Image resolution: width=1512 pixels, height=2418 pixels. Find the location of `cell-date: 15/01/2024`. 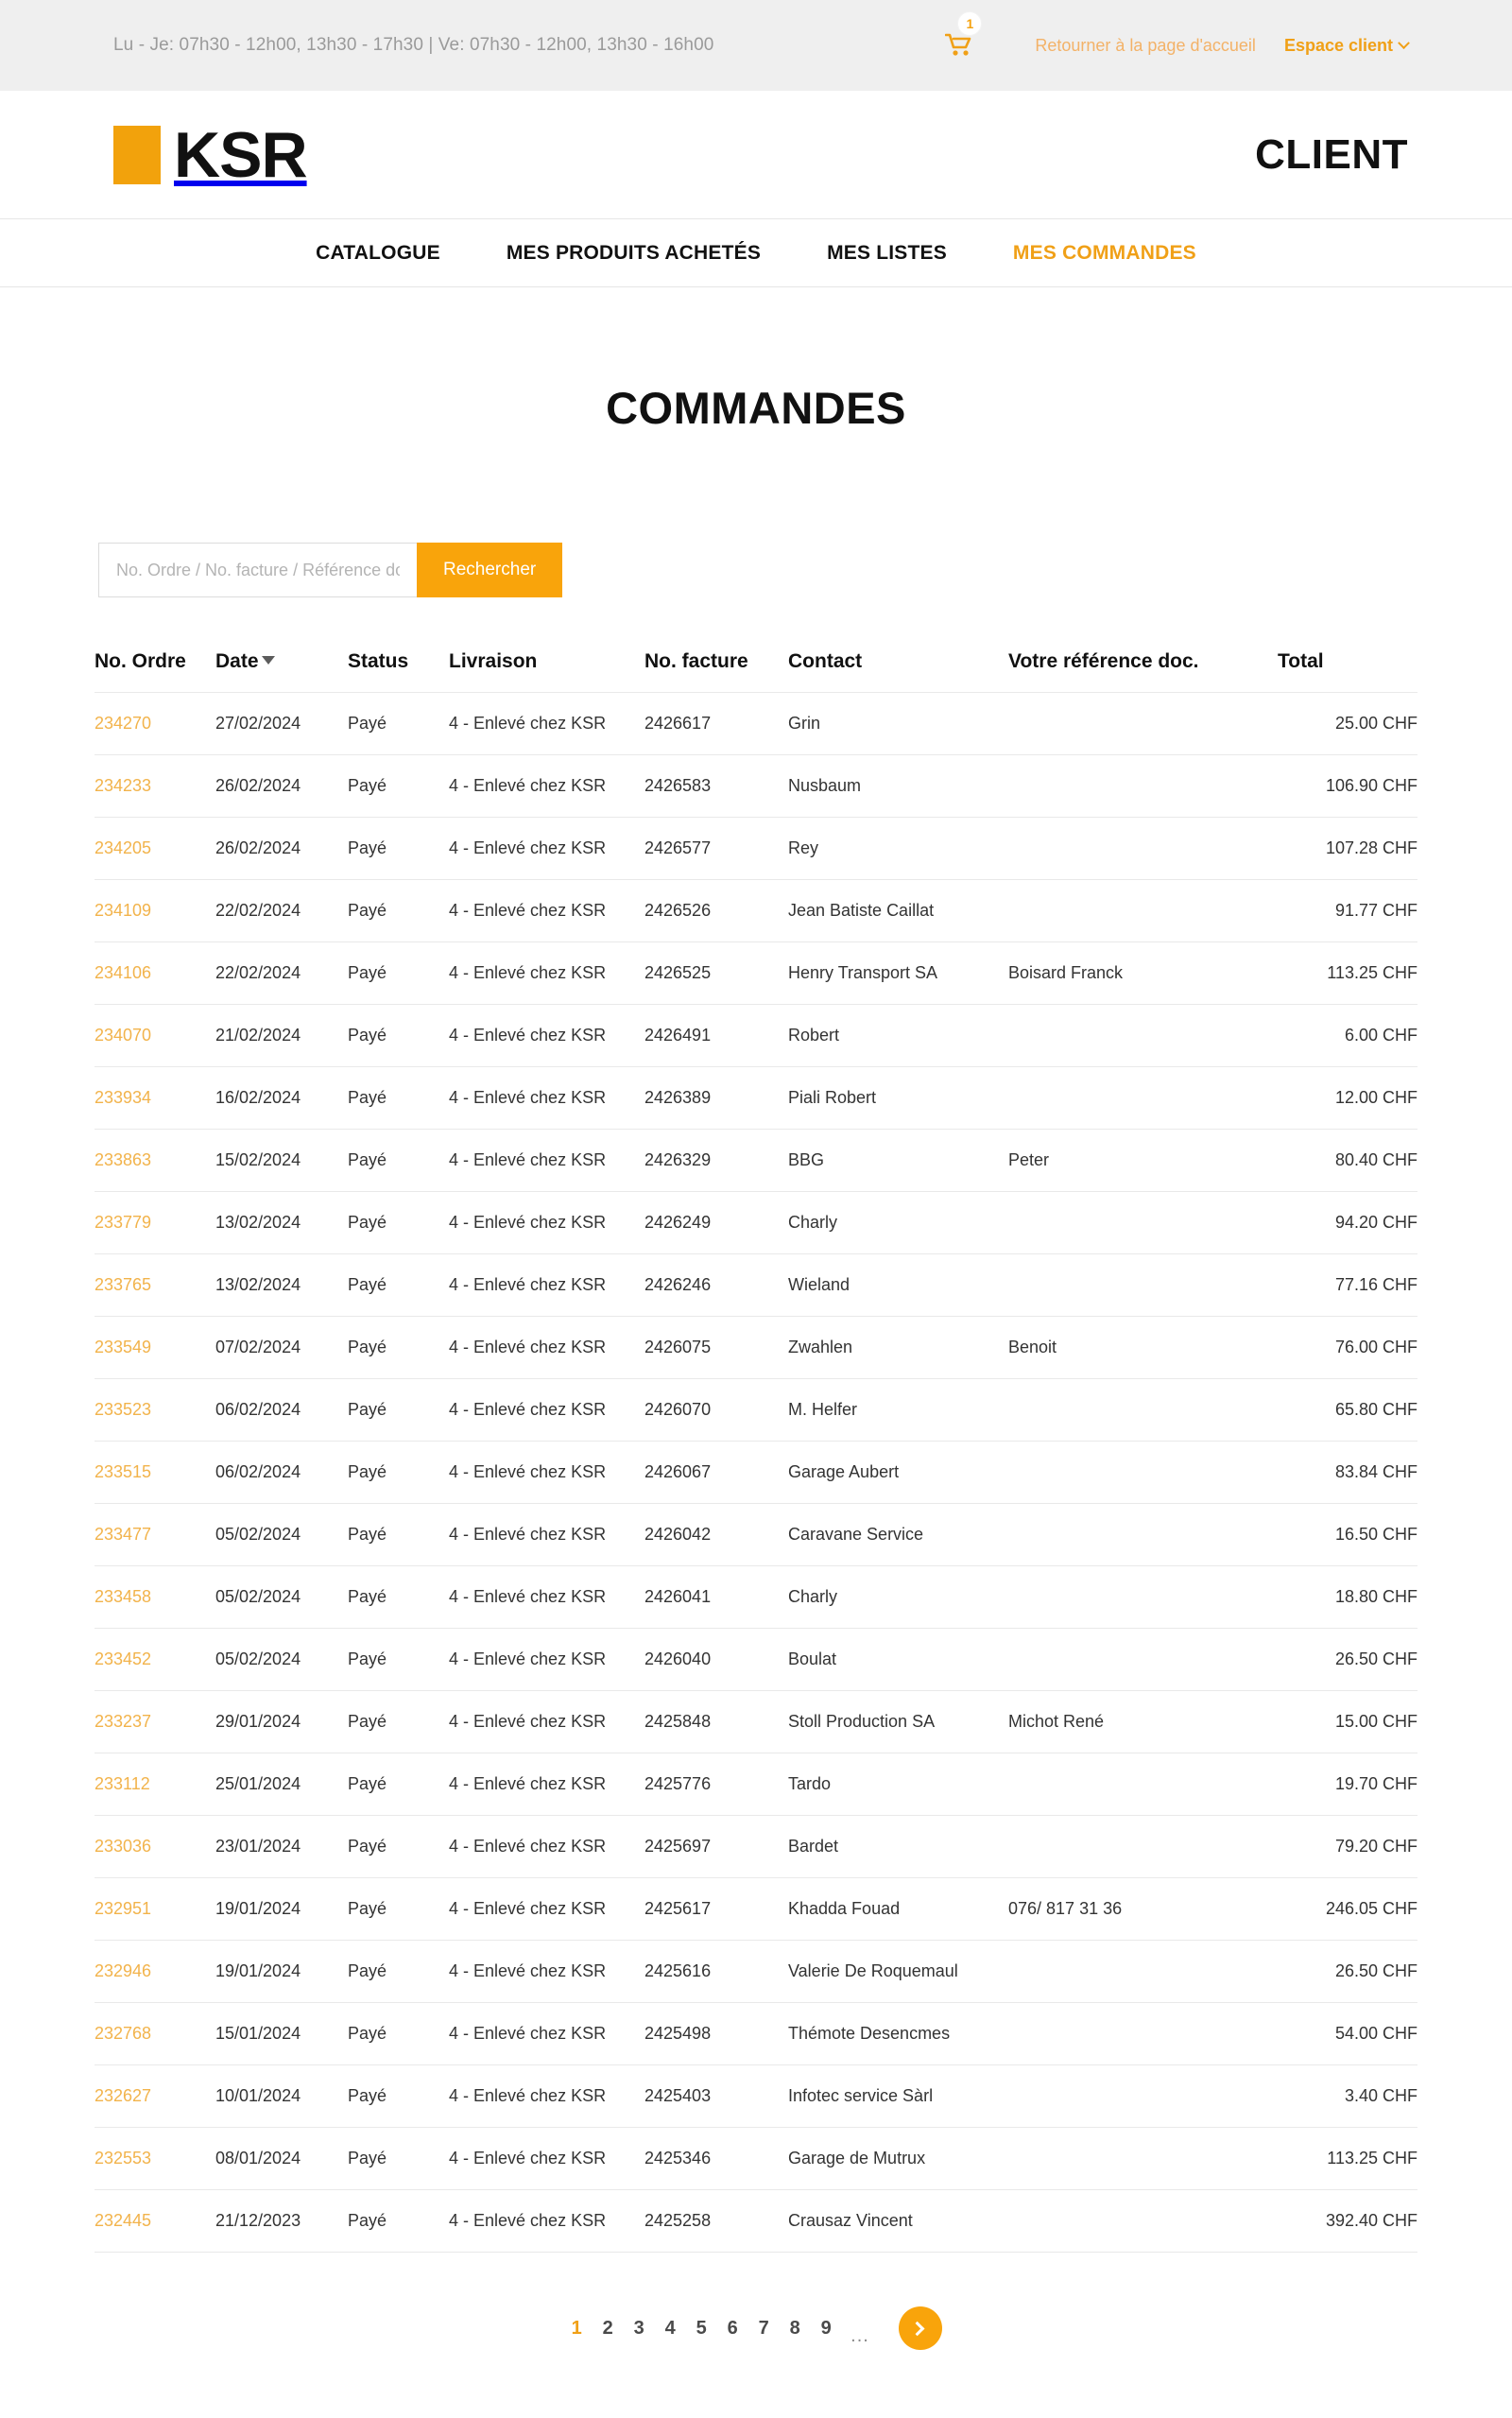

cell-date: 15/01/2024 is located at coordinates (281, 2034).